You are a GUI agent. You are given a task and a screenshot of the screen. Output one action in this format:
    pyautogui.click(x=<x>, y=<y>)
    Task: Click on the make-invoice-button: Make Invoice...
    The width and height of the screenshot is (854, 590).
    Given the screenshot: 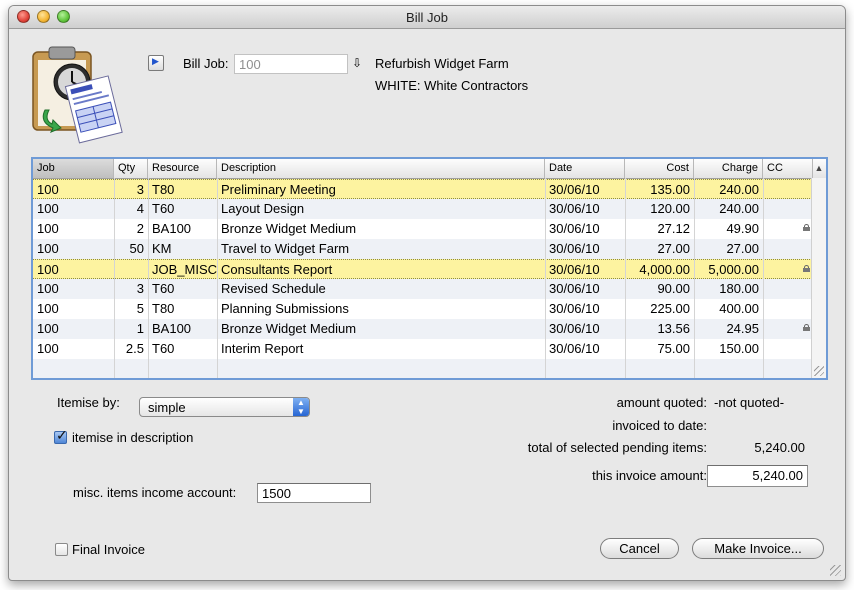 What is the action you would take?
    pyautogui.click(x=758, y=548)
    